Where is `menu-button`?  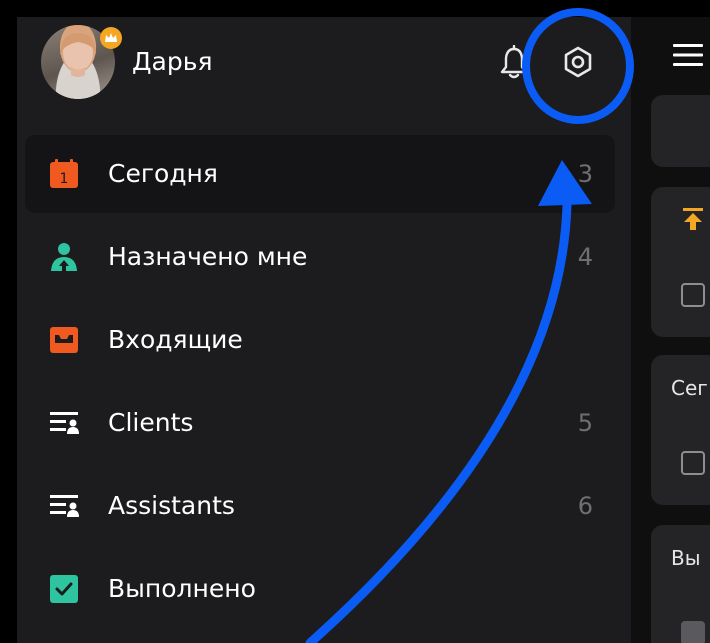
menu-button is located at coordinates (688, 55).